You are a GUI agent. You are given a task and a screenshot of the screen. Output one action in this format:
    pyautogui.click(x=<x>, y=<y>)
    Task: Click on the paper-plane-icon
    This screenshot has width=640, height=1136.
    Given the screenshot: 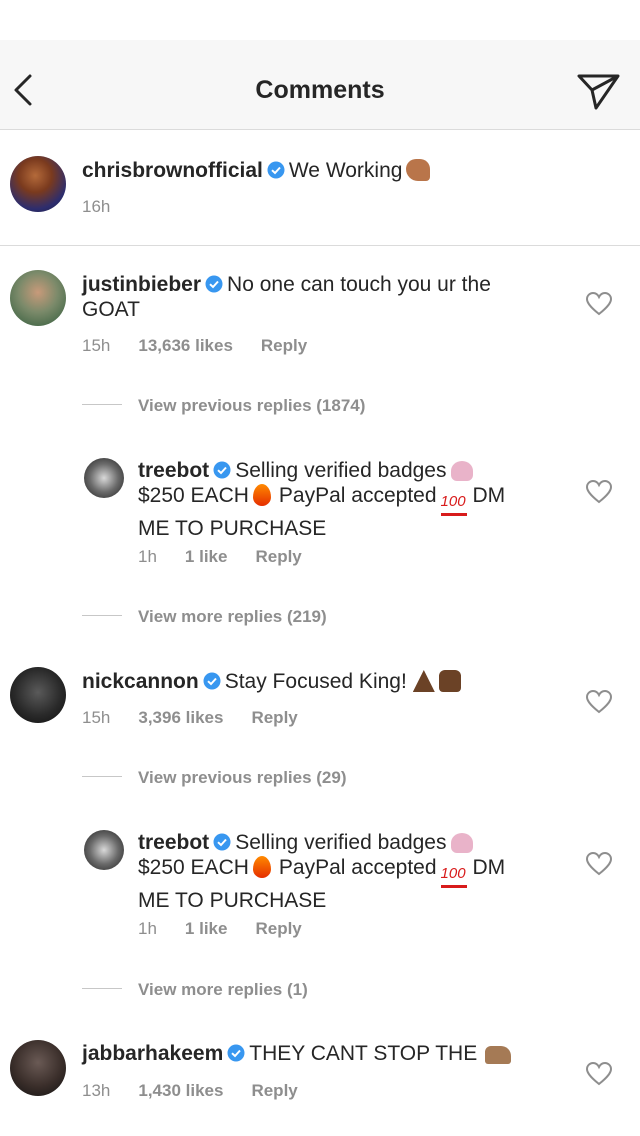 What is the action you would take?
    pyautogui.click(x=598, y=92)
    